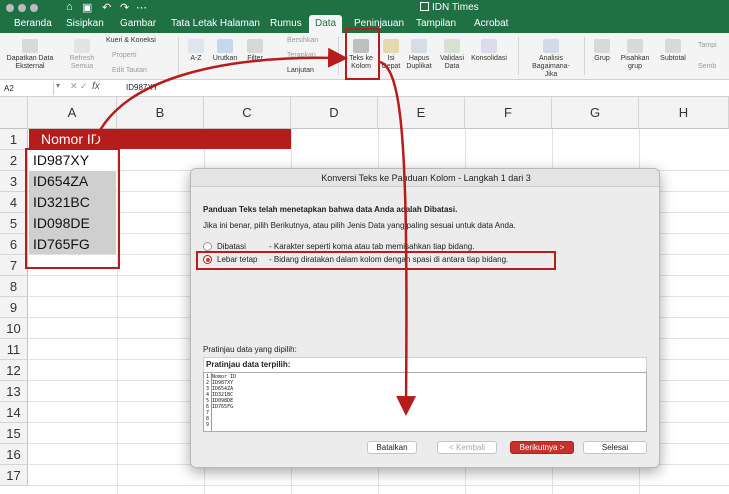 Image resolution: width=729 pixels, height=494 pixels. What do you see at coordinates (421, 113) in the screenshot?
I see `column-header-e: E` at bounding box center [421, 113].